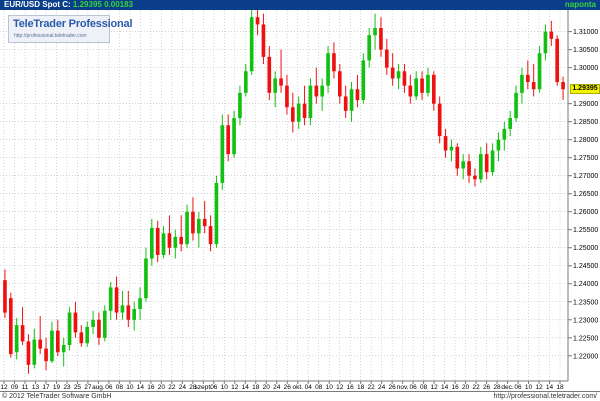 This screenshot has height=401, width=600. Describe the element at coordinates (36, 387) in the screenshot. I see `x-tick-label: 13` at that location.